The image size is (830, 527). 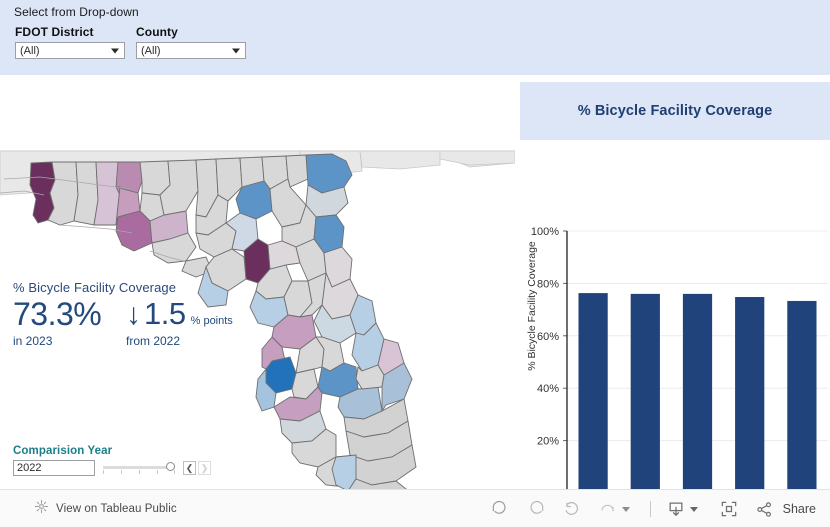 I want to click on bottom-toolbar: View on Tableau Public Share, so click(x=415, y=508).